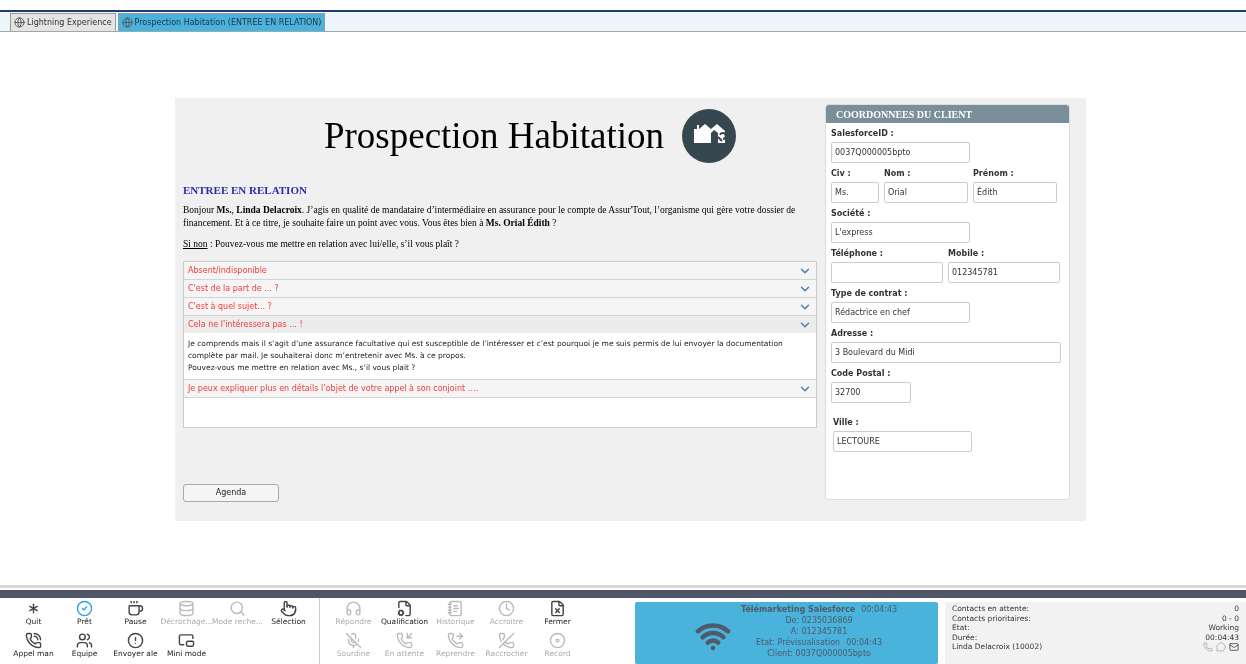 This screenshot has width=1246, height=664. I want to click on field-label: Type de contrat :, so click(870, 293).